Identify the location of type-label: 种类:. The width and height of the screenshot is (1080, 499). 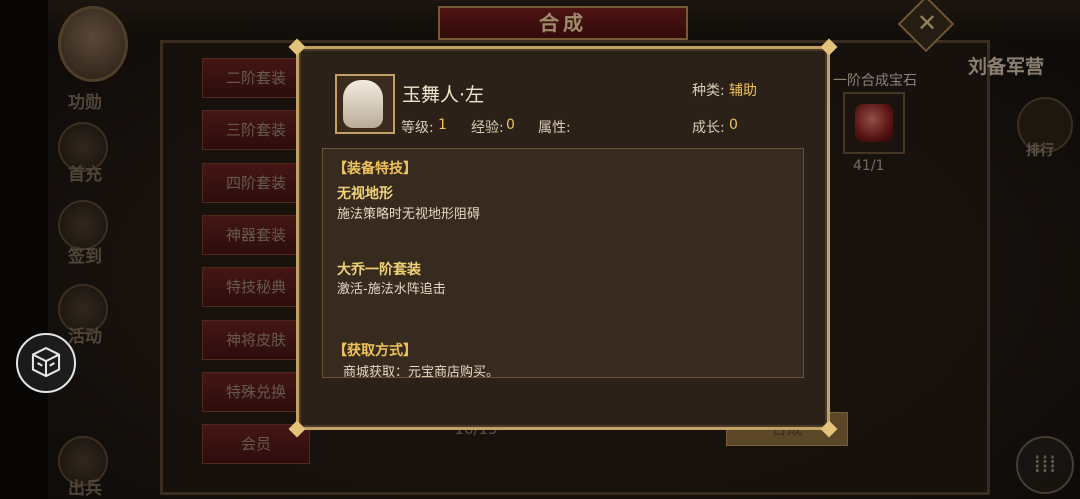
(708, 91).